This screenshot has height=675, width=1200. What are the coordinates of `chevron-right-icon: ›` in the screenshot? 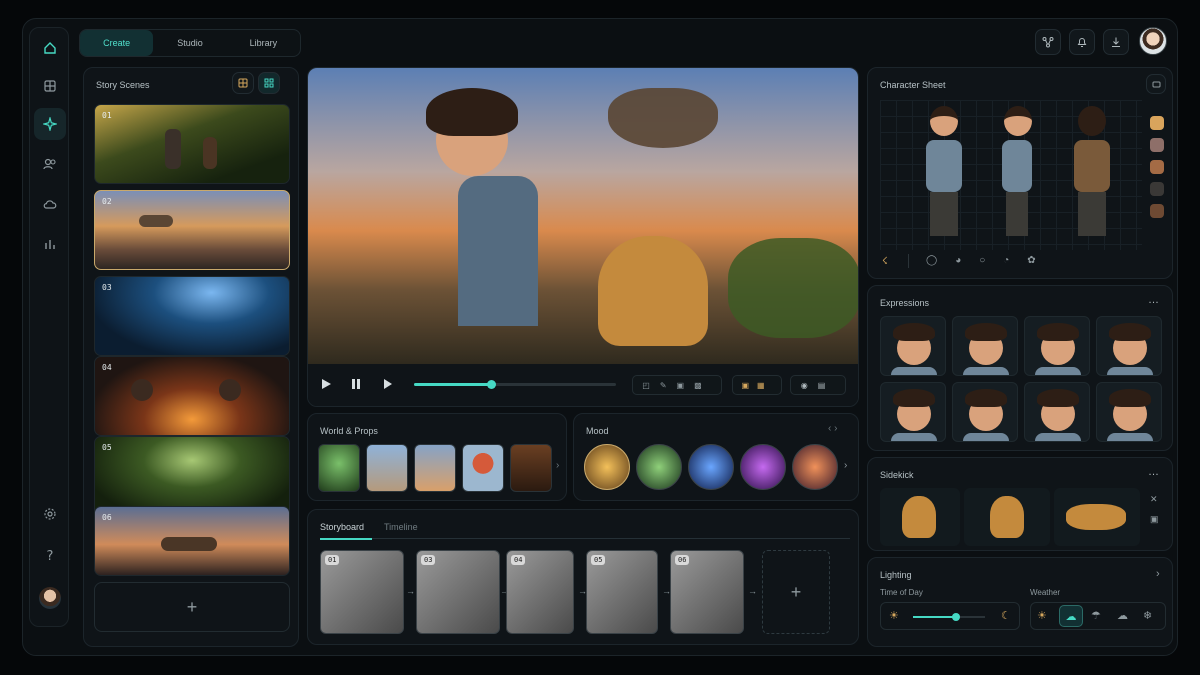 It's located at (1158, 574).